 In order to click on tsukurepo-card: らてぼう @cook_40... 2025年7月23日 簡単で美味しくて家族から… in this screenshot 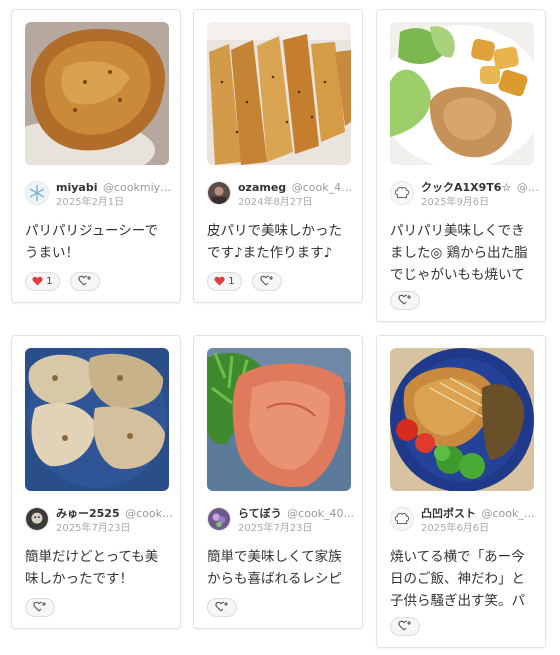, I will do `click(278, 482)`.